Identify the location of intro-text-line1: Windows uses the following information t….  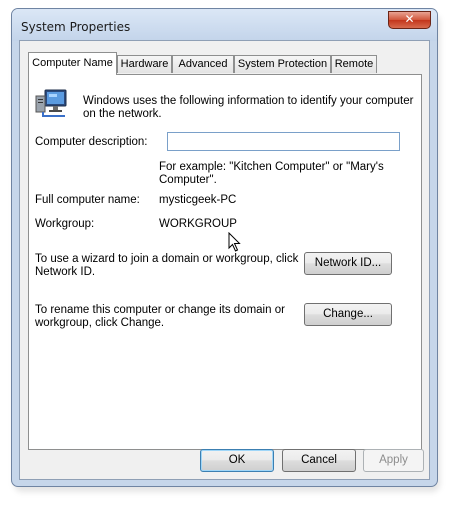
(248, 101).